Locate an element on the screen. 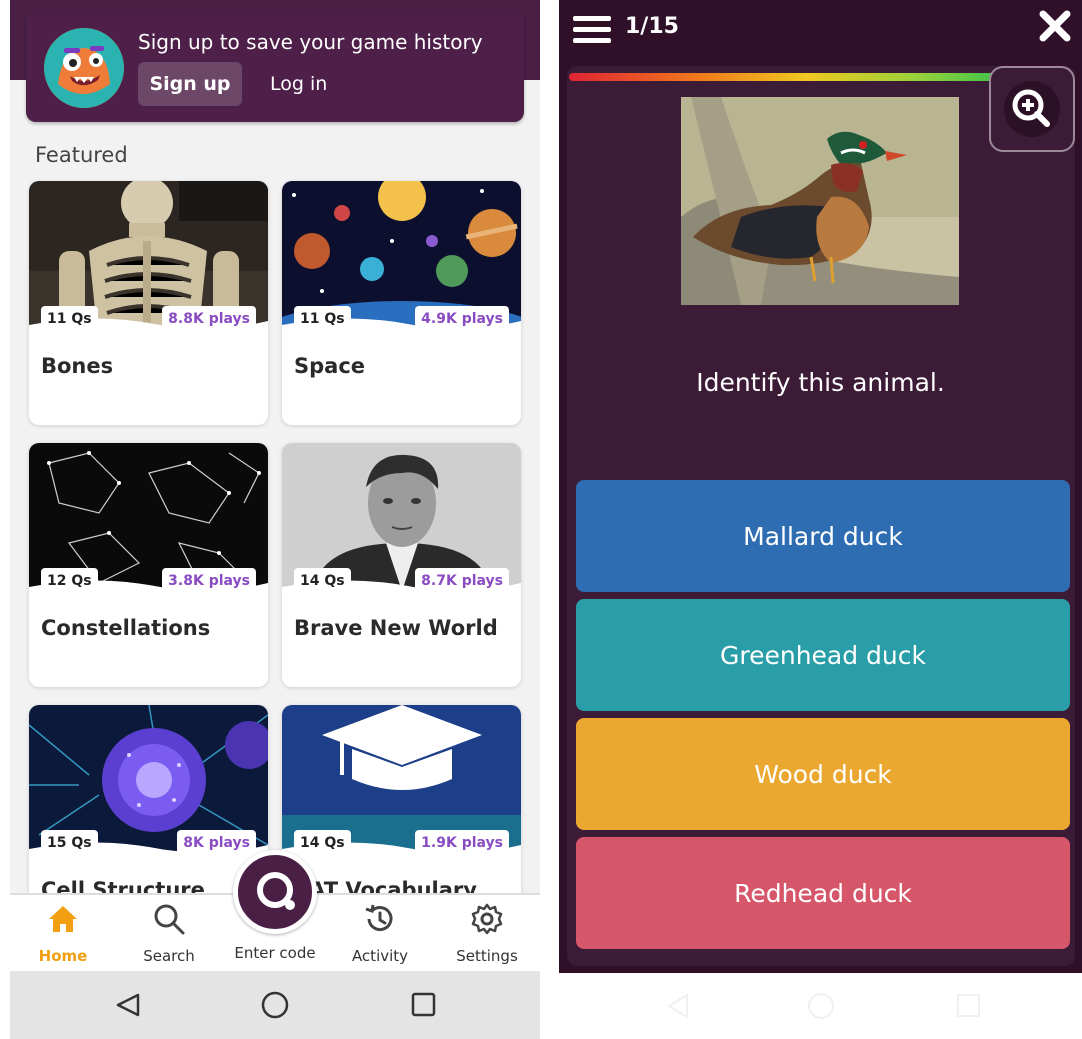  enter-code-label: Enter code is located at coordinates (275, 953).